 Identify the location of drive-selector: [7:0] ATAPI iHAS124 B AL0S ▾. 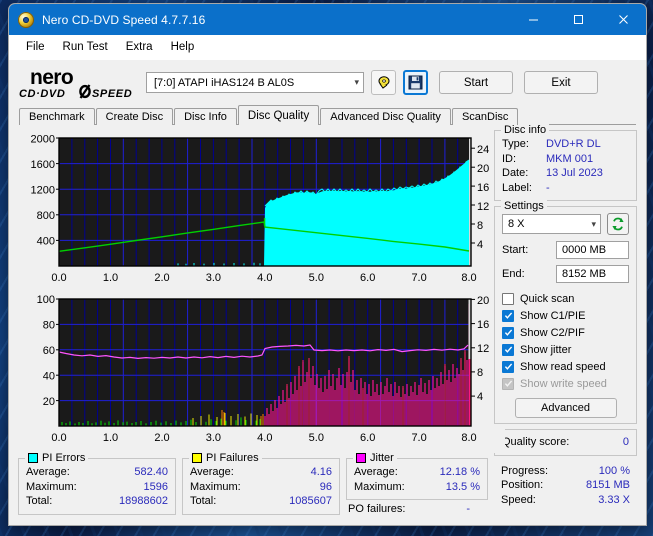
(255, 82).